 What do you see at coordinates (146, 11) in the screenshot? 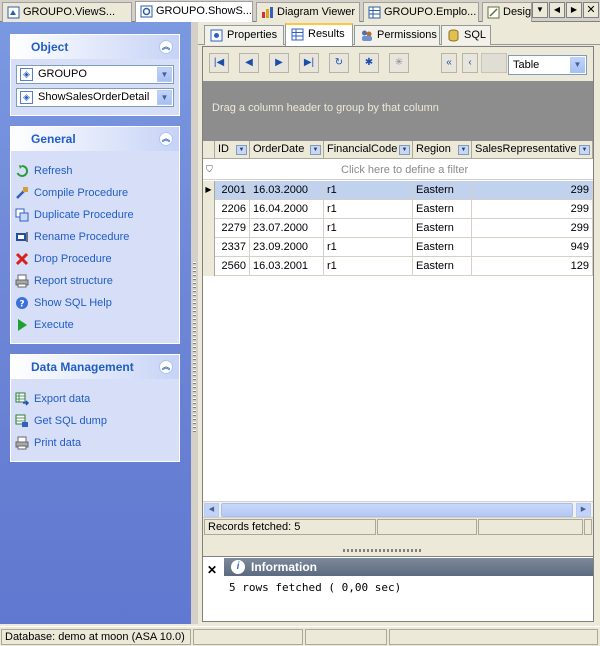
I see `procedure-icon` at bounding box center [146, 11].